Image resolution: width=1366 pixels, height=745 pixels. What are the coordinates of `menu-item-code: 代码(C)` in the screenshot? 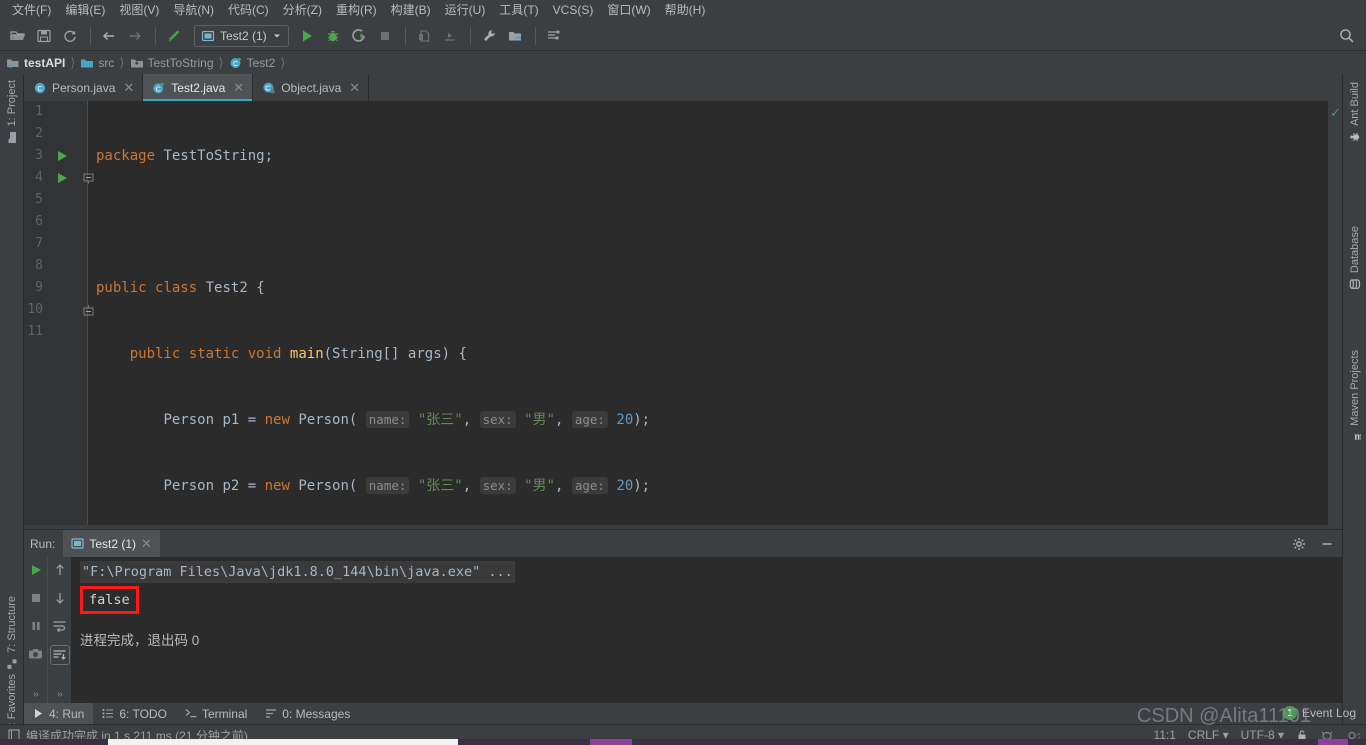 It's located at (248, 10).